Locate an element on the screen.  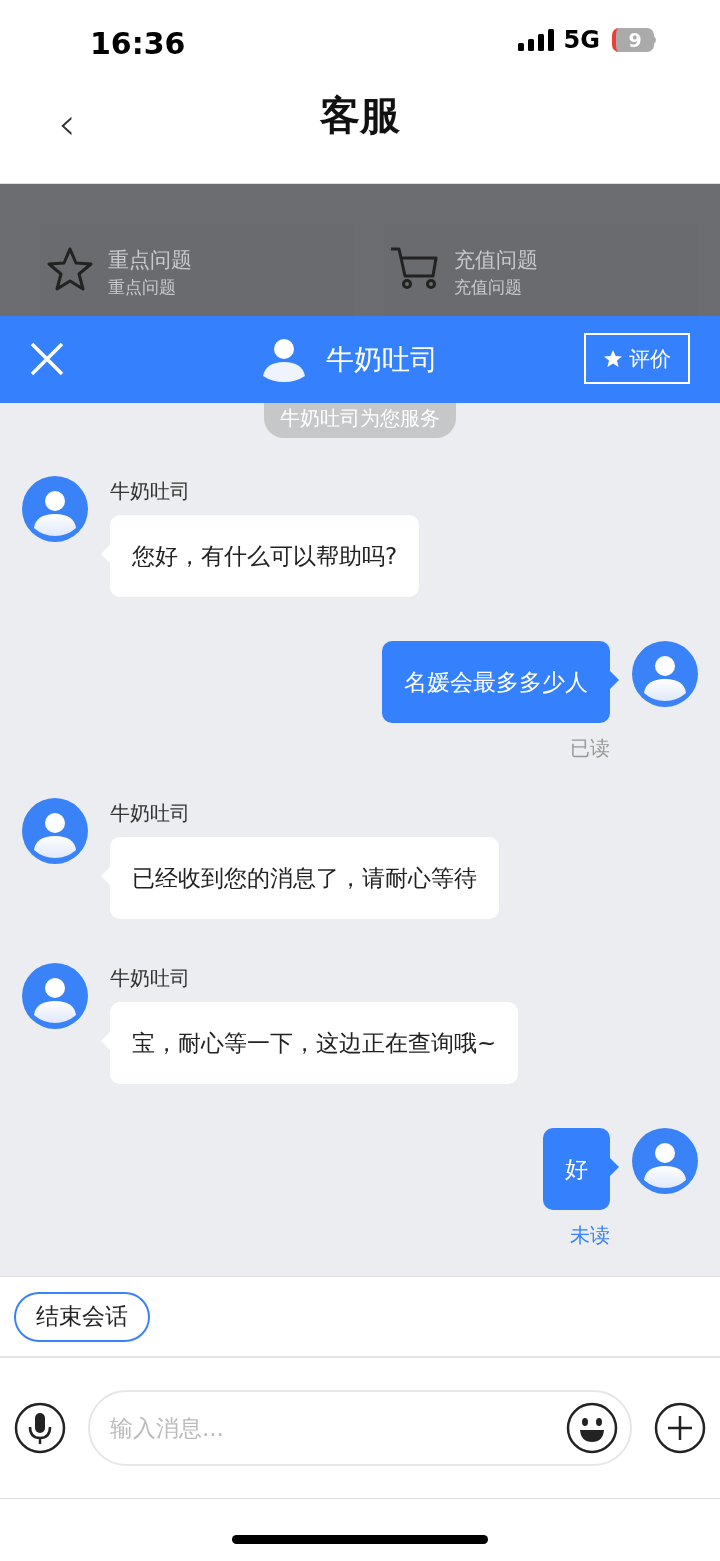
battery-tip-icon is located at coordinates (656, 40).